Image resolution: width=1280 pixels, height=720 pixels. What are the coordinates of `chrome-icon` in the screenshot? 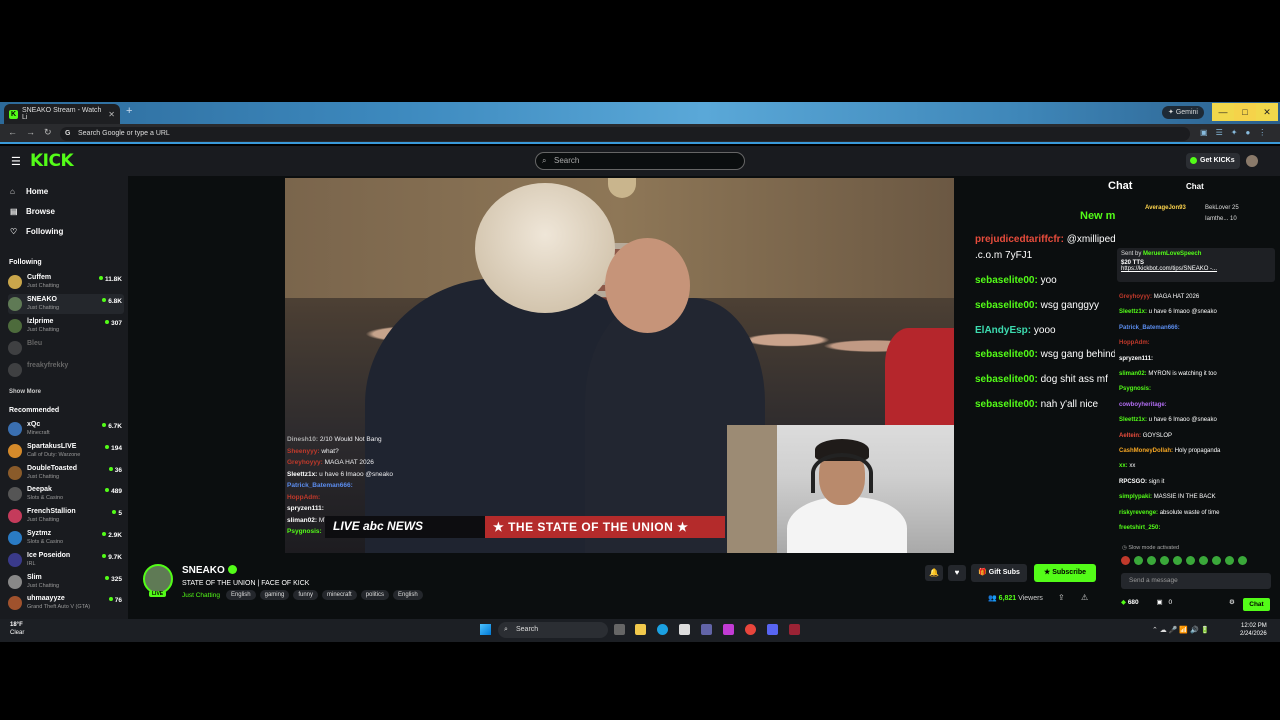 It's located at (750, 629).